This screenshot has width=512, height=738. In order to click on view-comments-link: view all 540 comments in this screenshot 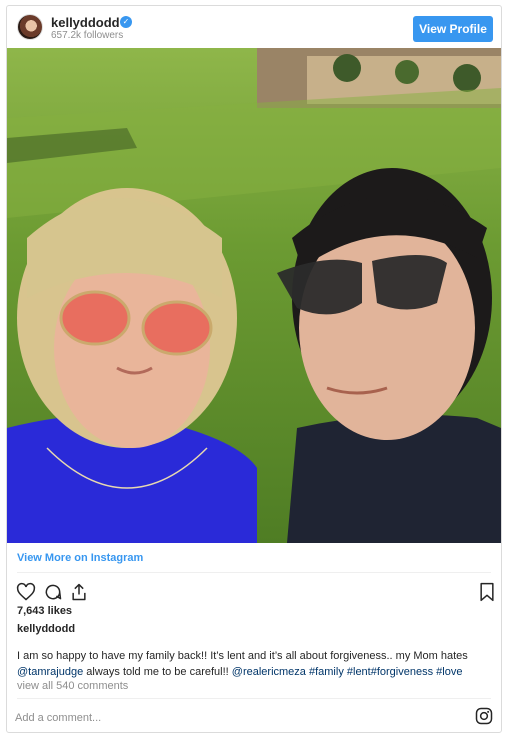, I will do `click(72, 686)`.